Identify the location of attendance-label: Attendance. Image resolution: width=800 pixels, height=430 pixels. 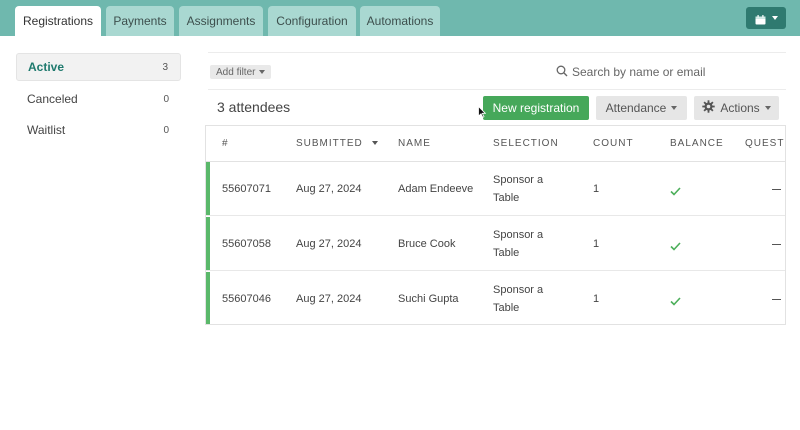
(636, 108).